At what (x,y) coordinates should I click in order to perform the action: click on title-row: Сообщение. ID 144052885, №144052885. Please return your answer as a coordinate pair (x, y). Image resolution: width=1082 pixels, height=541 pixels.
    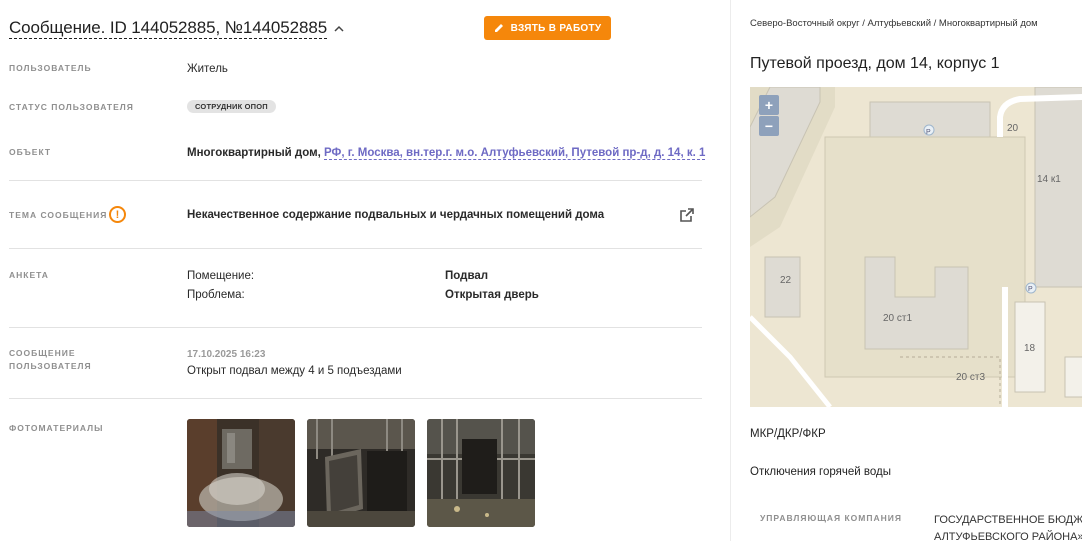
    Looking at the image, I should click on (177, 28).